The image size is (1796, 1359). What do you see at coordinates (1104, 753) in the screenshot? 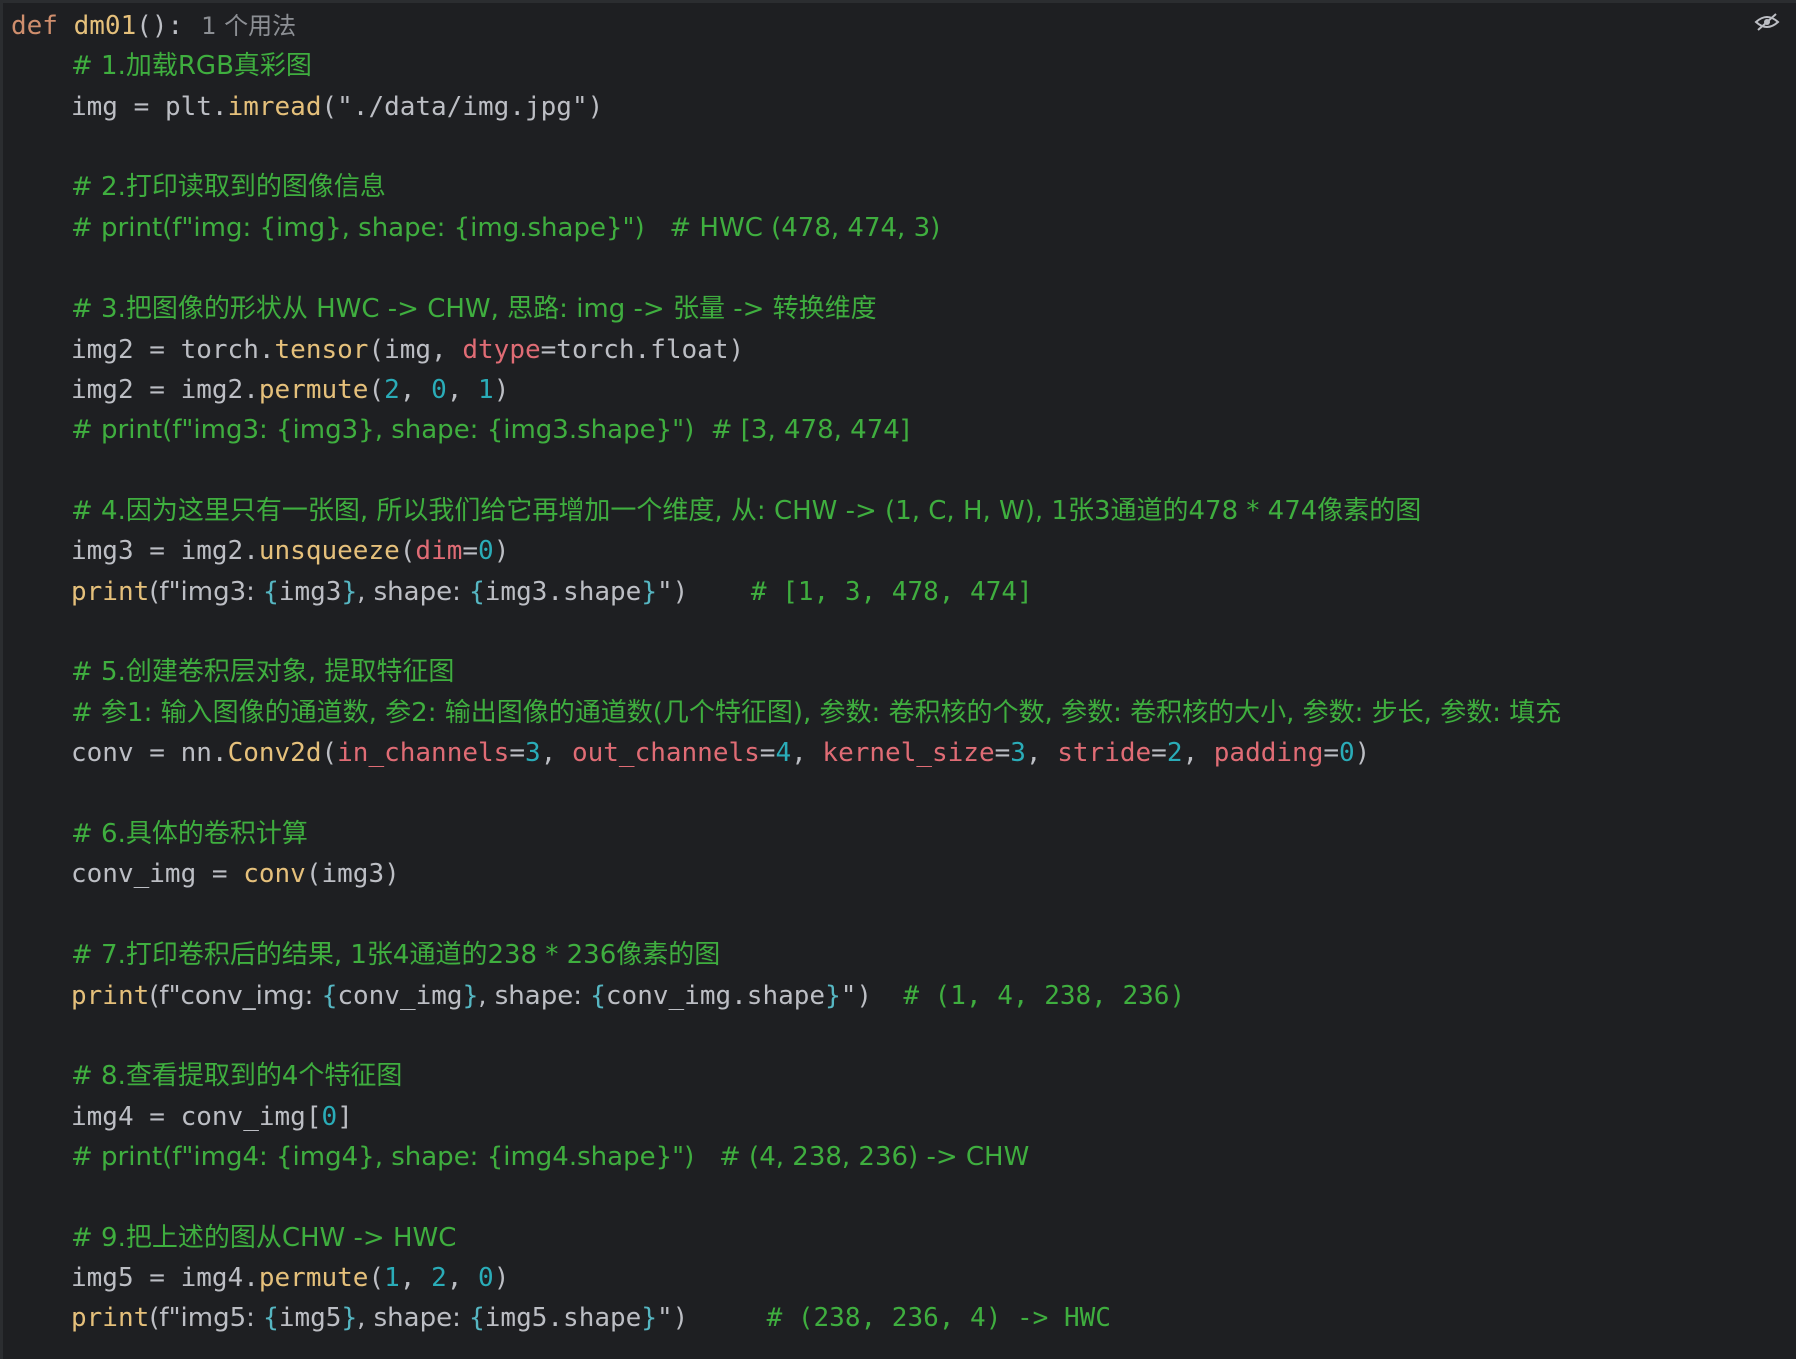
I see `keyword-arg: stride` at bounding box center [1104, 753].